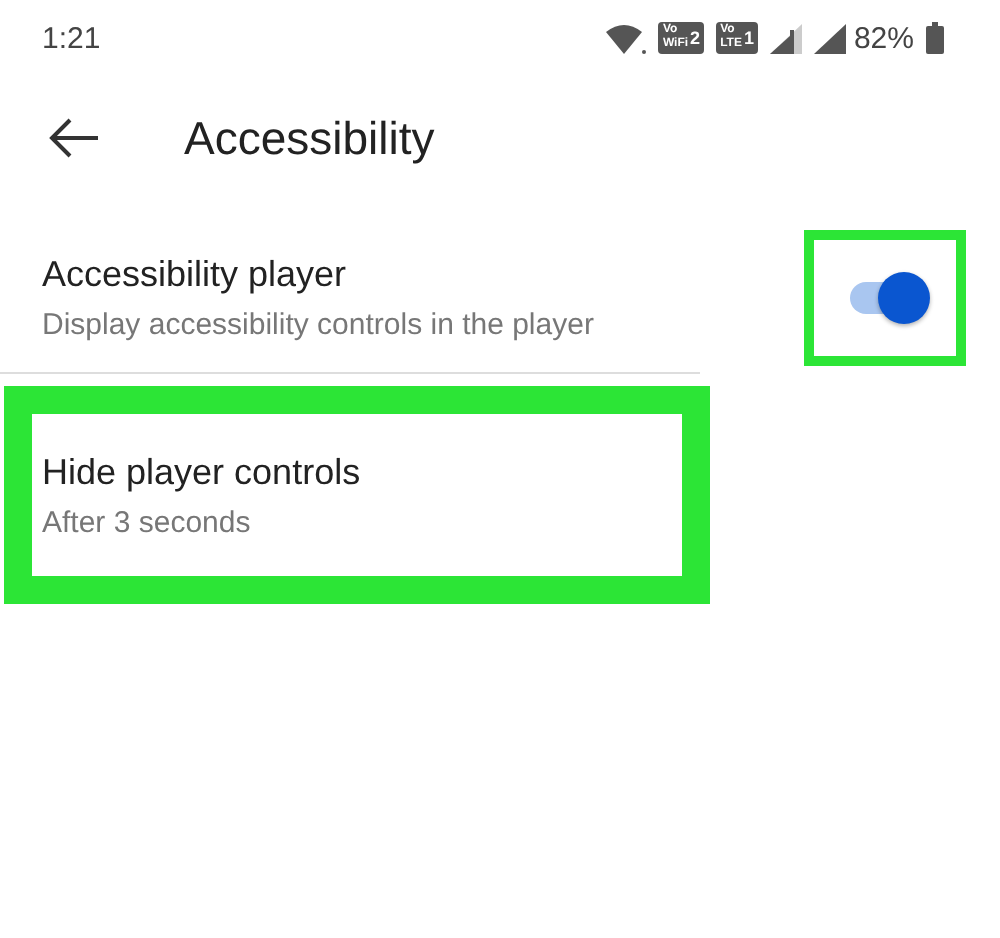 The width and height of the screenshot is (1000, 938). What do you see at coordinates (195, 275) in the screenshot?
I see `setting-title: Accessibility player` at bounding box center [195, 275].